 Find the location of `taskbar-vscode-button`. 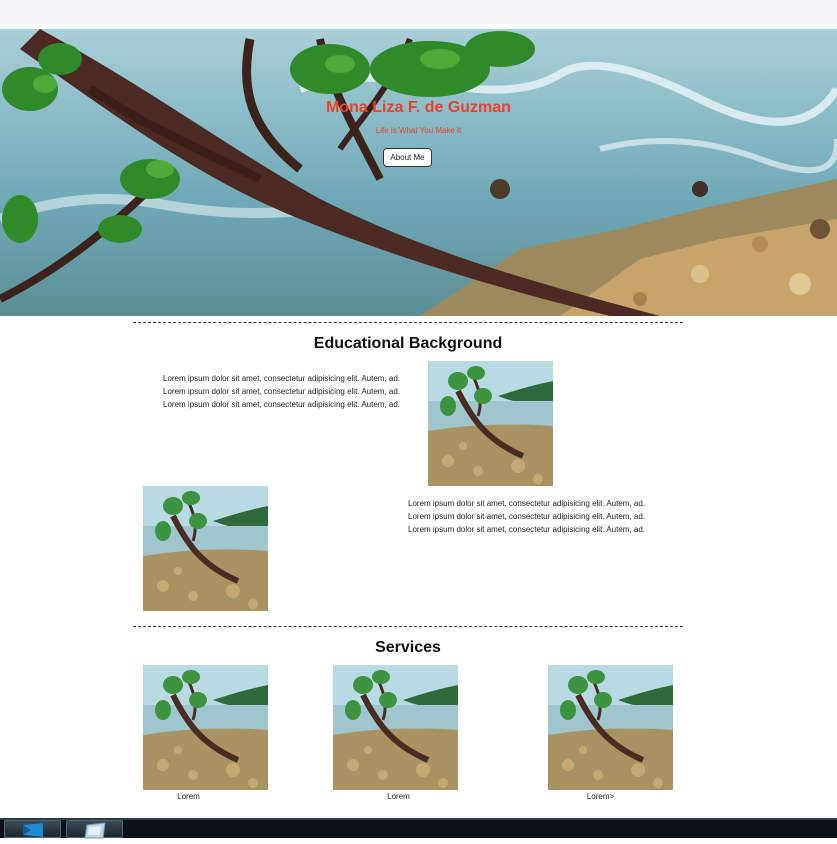

taskbar-vscode-button is located at coordinates (32, 829).